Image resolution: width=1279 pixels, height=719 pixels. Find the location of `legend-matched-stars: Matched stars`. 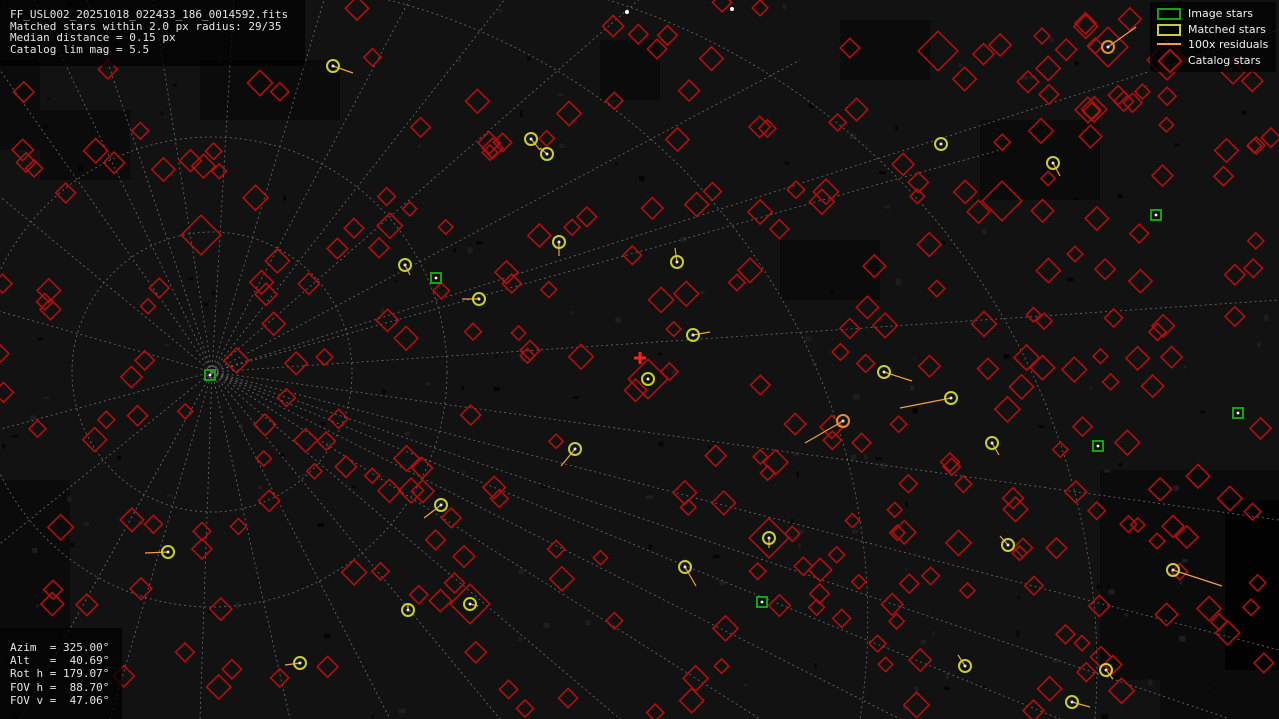

legend-matched-stars: Matched stars is located at coordinates (1213, 29).